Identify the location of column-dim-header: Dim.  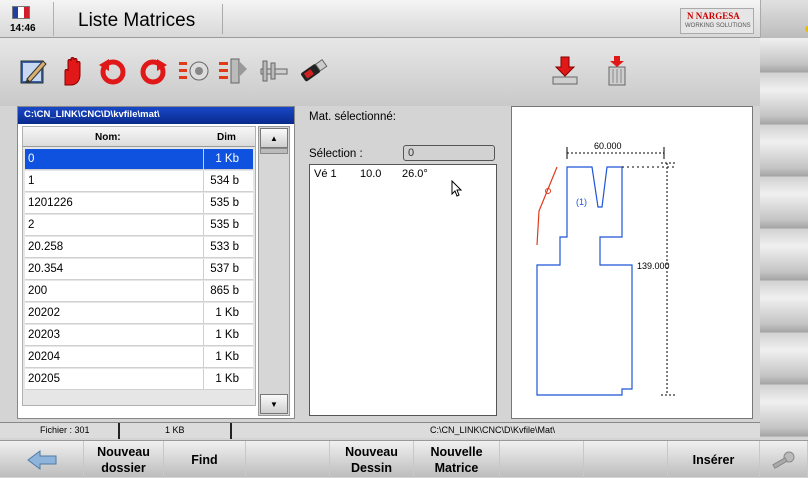
(226, 137).